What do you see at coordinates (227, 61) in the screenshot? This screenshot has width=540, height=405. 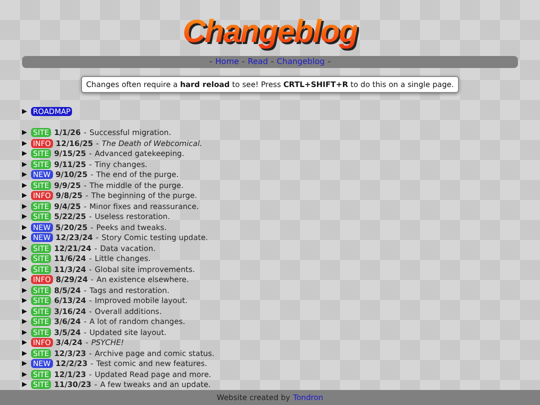 I see `nav-link: Home` at bounding box center [227, 61].